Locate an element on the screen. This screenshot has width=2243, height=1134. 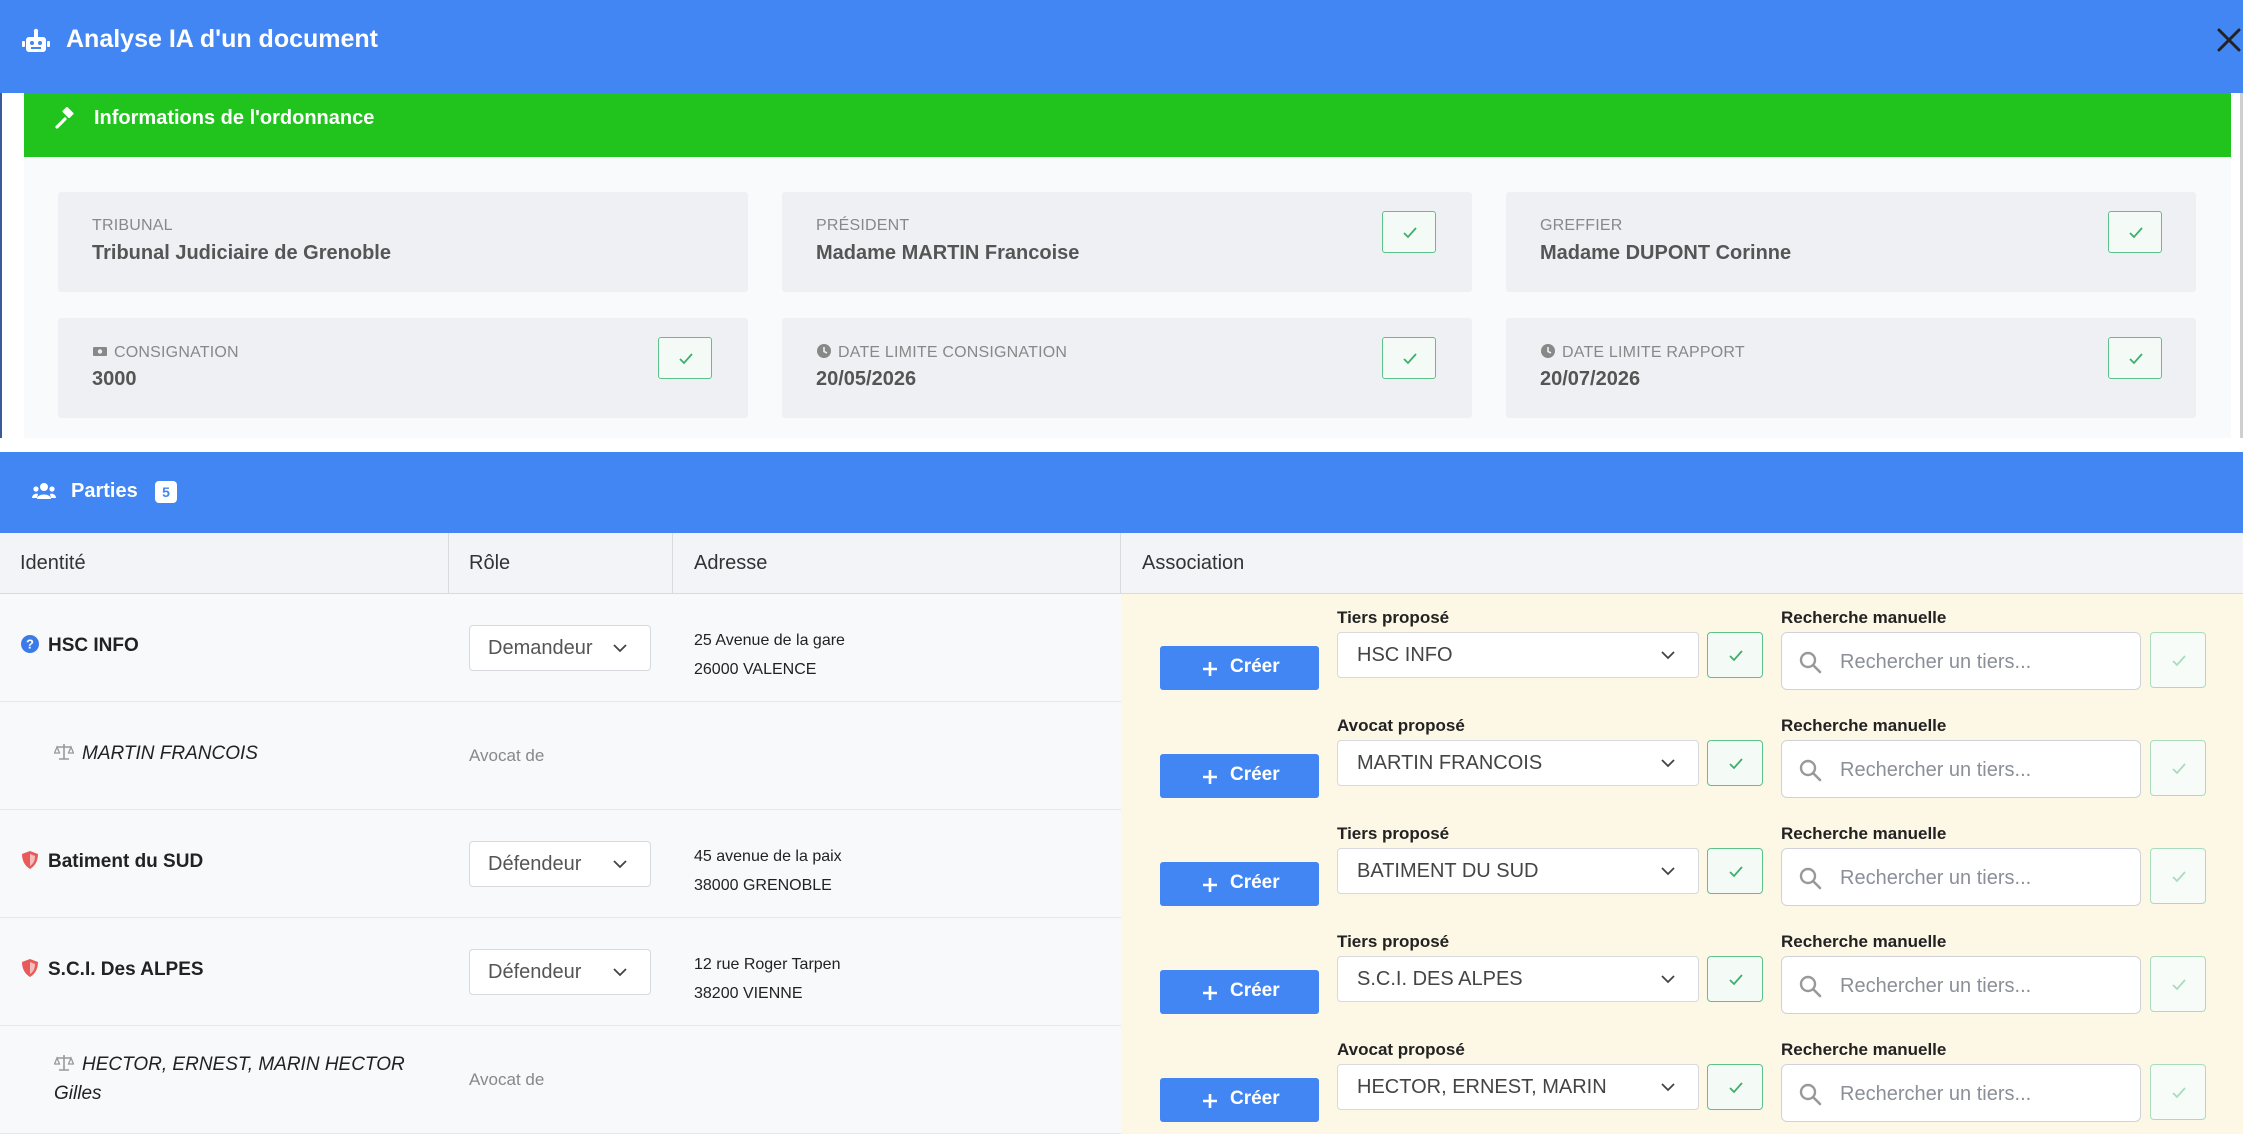
address-line2: 38000 GRENOBLE is located at coordinates (763, 885).